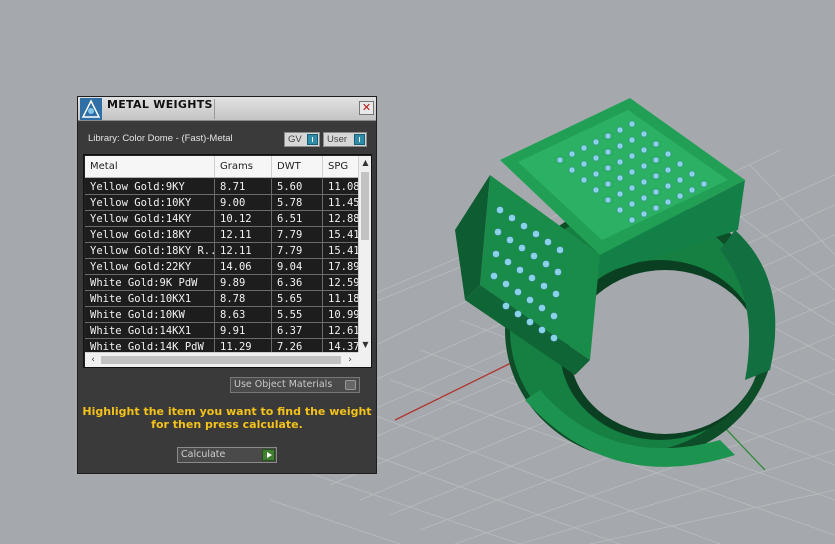 This screenshot has height=544, width=835. Describe the element at coordinates (243, 266) in the screenshot. I see `cell-grams: 14.06` at that location.